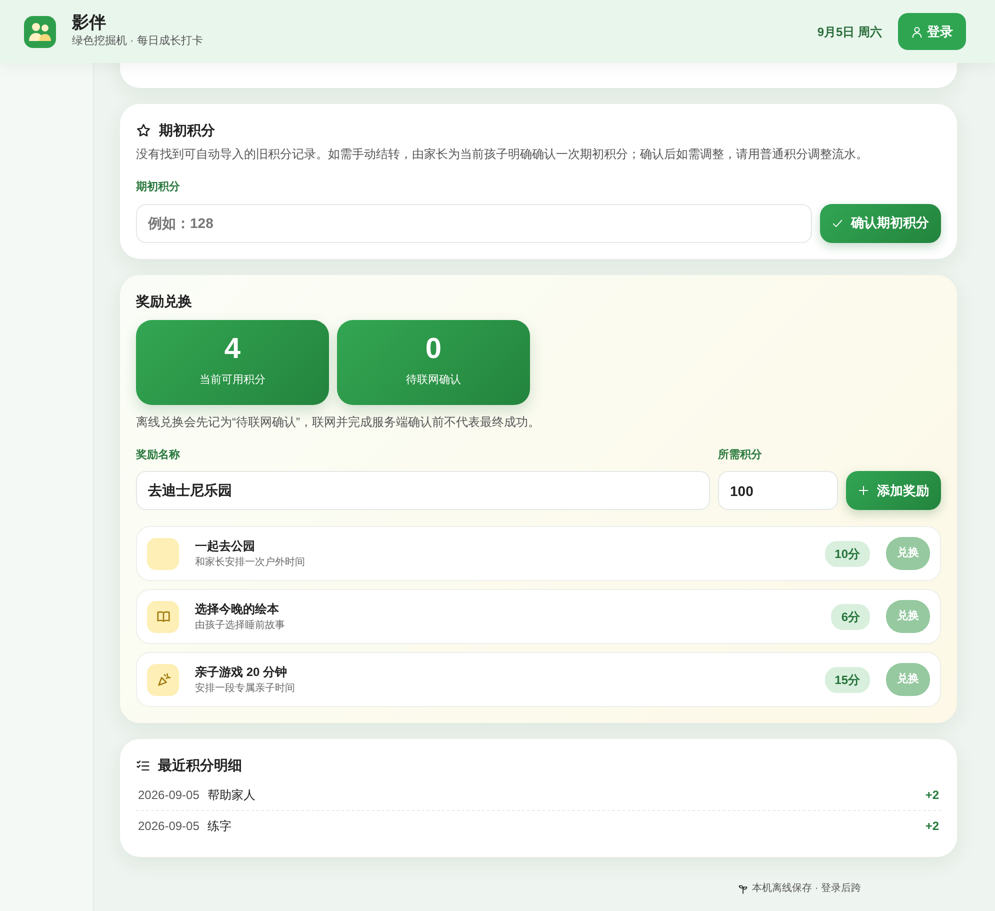 The height and width of the screenshot is (911, 995). Describe the element at coordinates (164, 301) in the screenshot. I see `section-title: 奖励兑换` at that location.